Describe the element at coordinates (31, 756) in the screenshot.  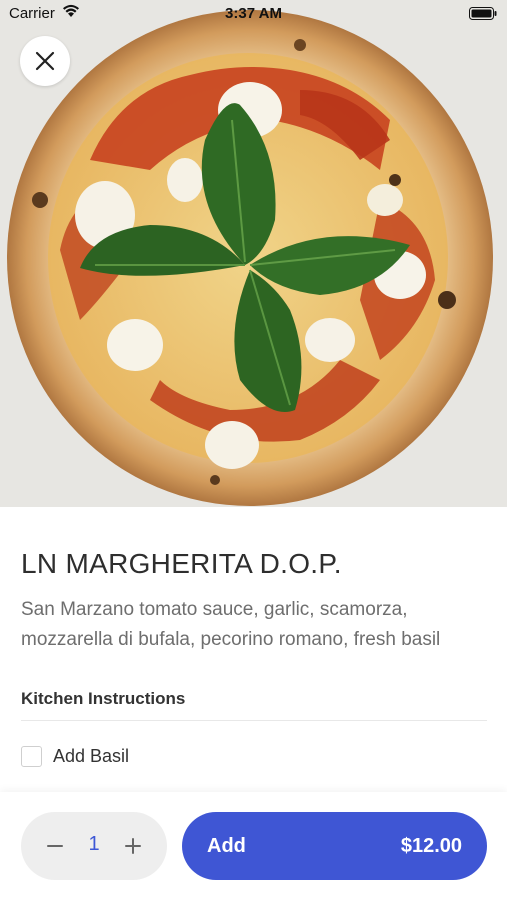
I see `add-basil-checkbox` at that location.